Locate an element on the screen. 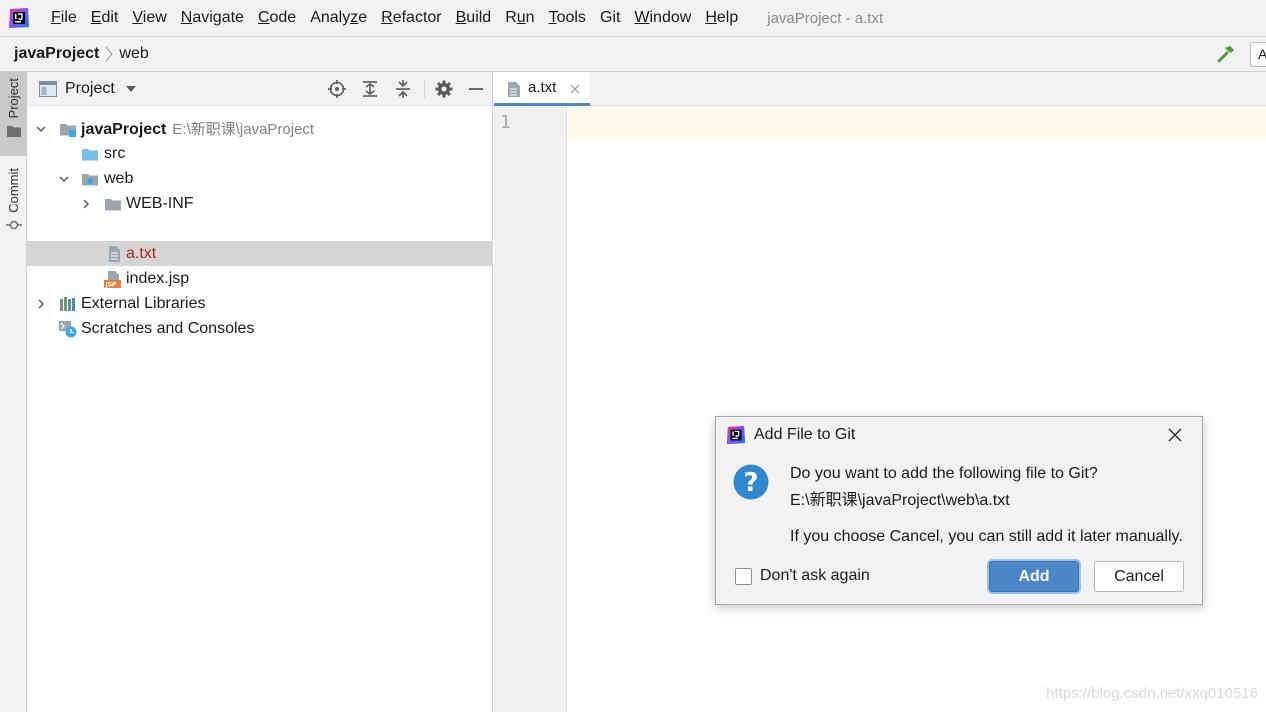  tree-row-index-jsp: JSP index.jsp is located at coordinates (260, 278).